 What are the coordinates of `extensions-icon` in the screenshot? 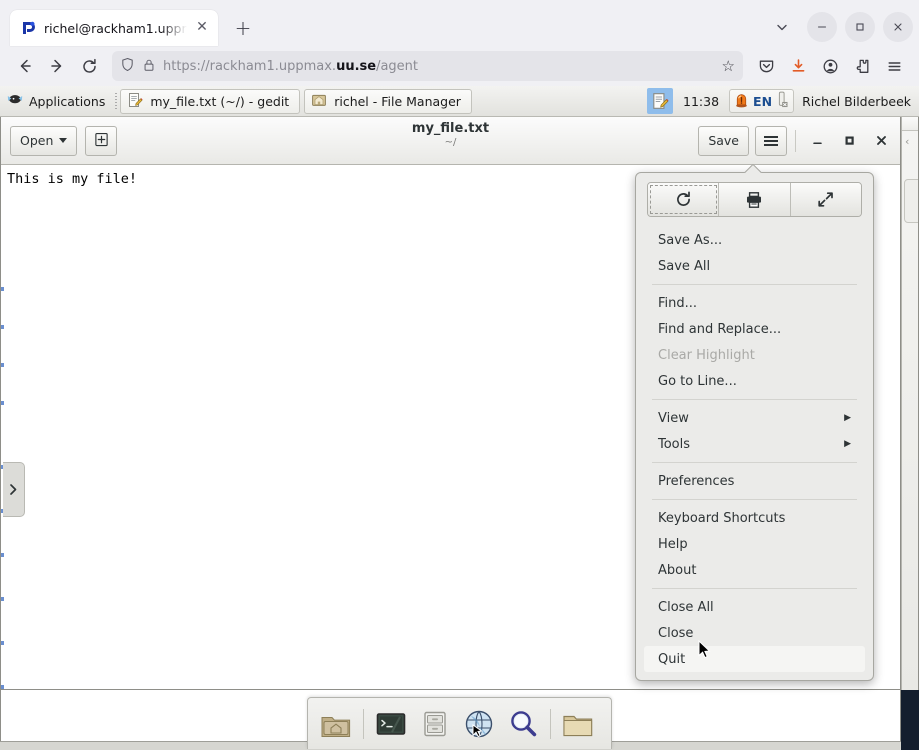 It's located at (862, 66).